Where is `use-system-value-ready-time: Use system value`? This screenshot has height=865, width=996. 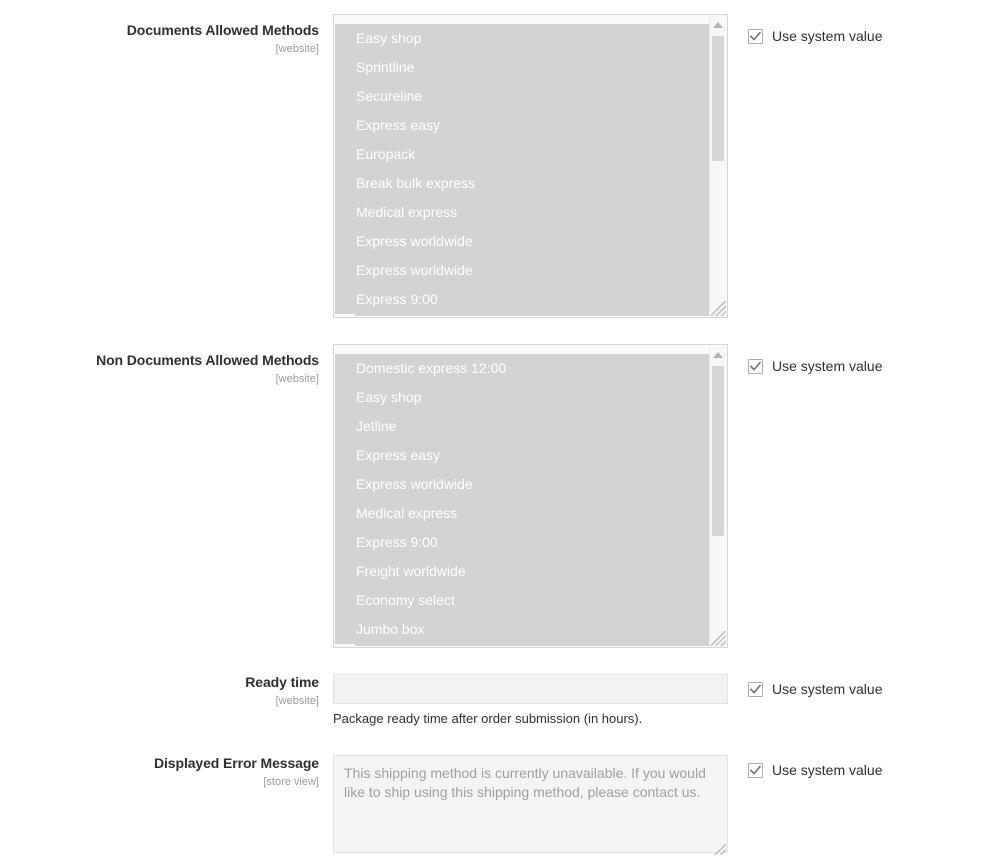
use-system-value-ready-time: Use system value is located at coordinates (815, 689).